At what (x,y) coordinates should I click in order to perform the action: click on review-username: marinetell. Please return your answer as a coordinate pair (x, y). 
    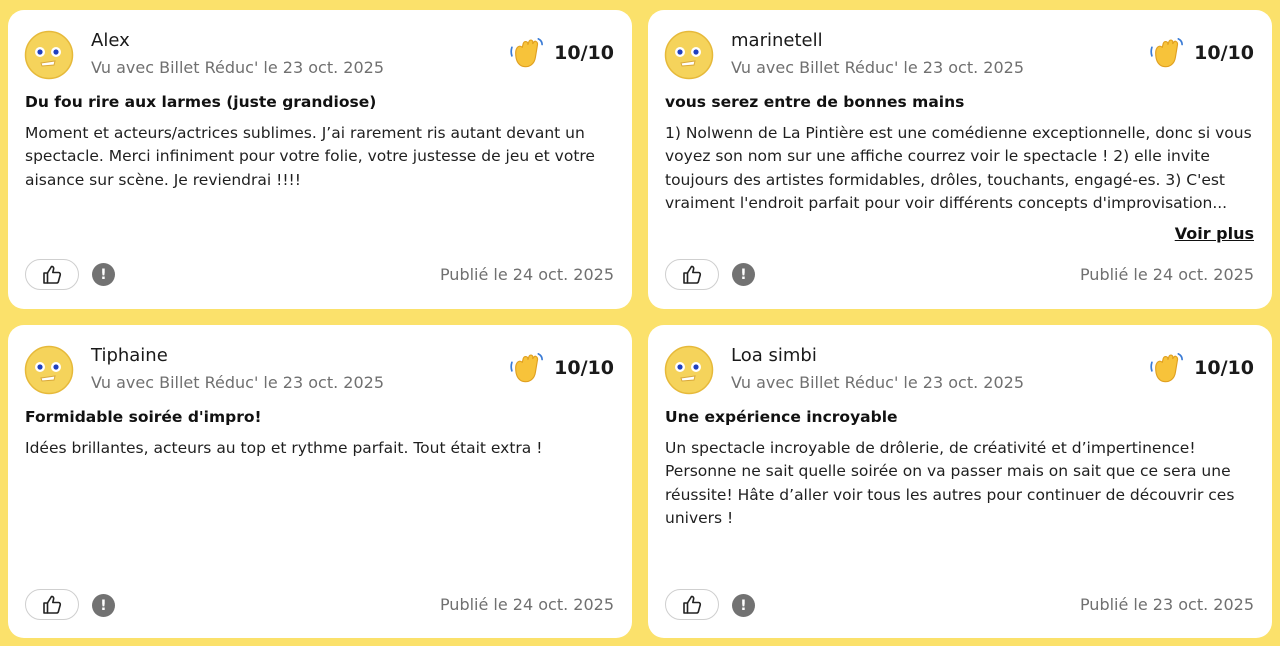
    Looking at the image, I should click on (777, 40).